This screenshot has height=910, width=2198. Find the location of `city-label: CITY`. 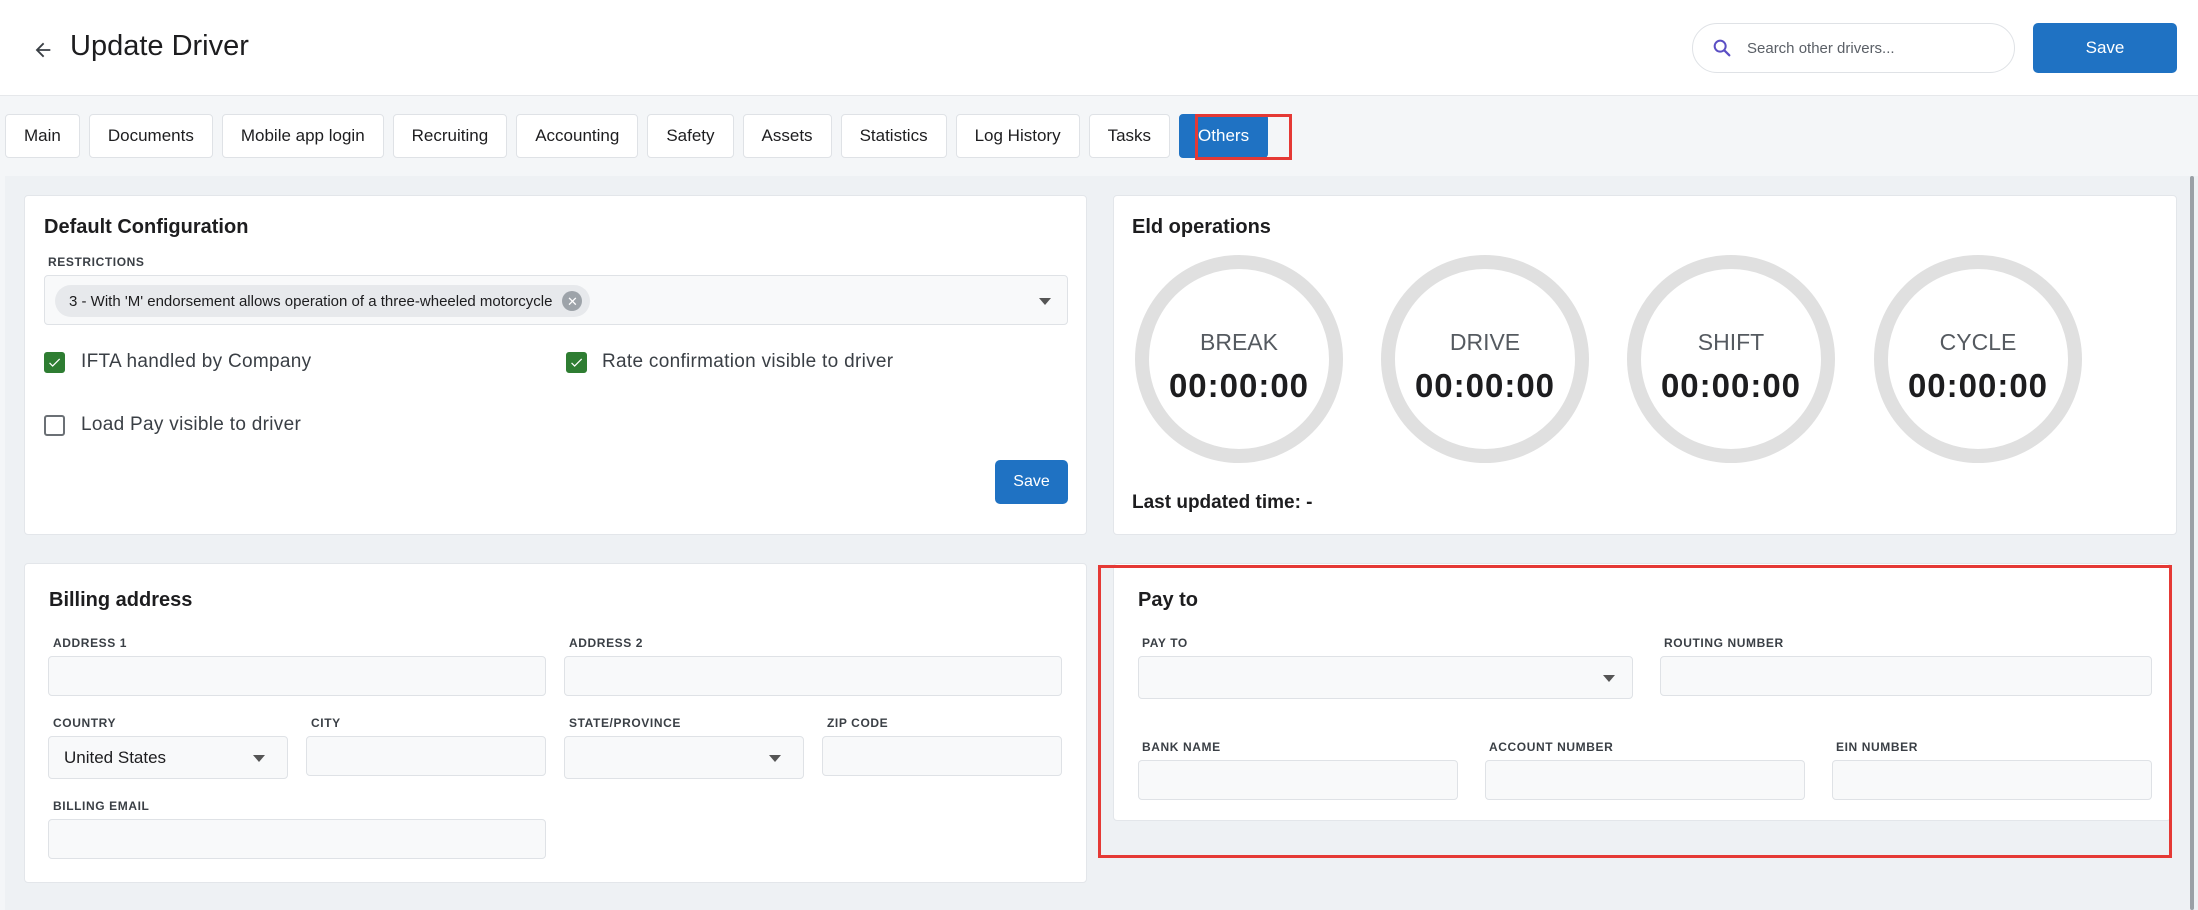

city-label: CITY is located at coordinates (326, 723).